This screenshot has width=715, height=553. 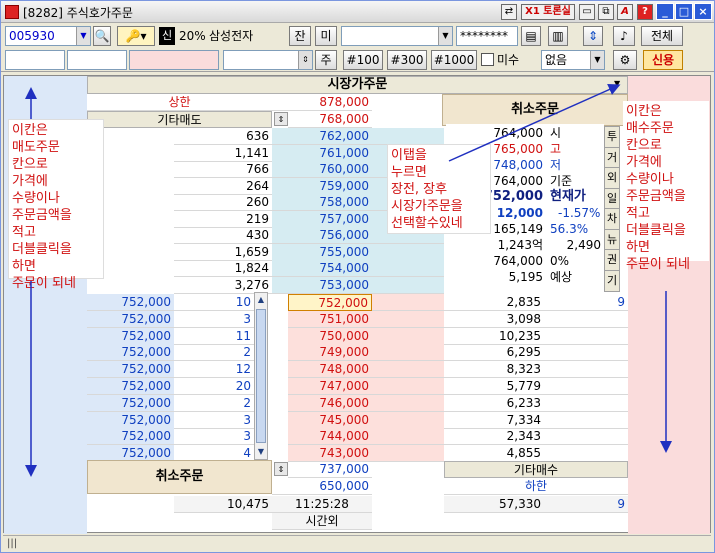 What do you see at coordinates (357, 543) in the screenshot?
I see `status-bar: |||` at bounding box center [357, 543].